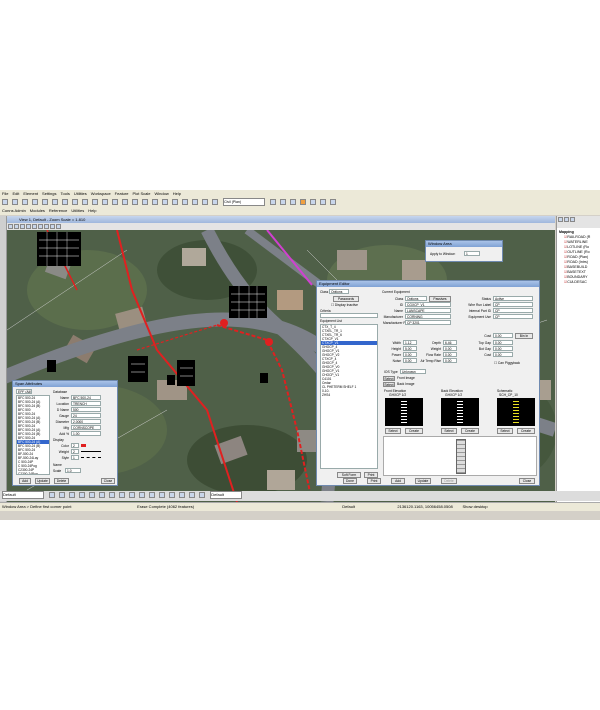 This screenshot has height=710, width=600. What do you see at coordinates (333, 202) in the screenshot?
I see `fit-icon` at bounding box center [333, 202].